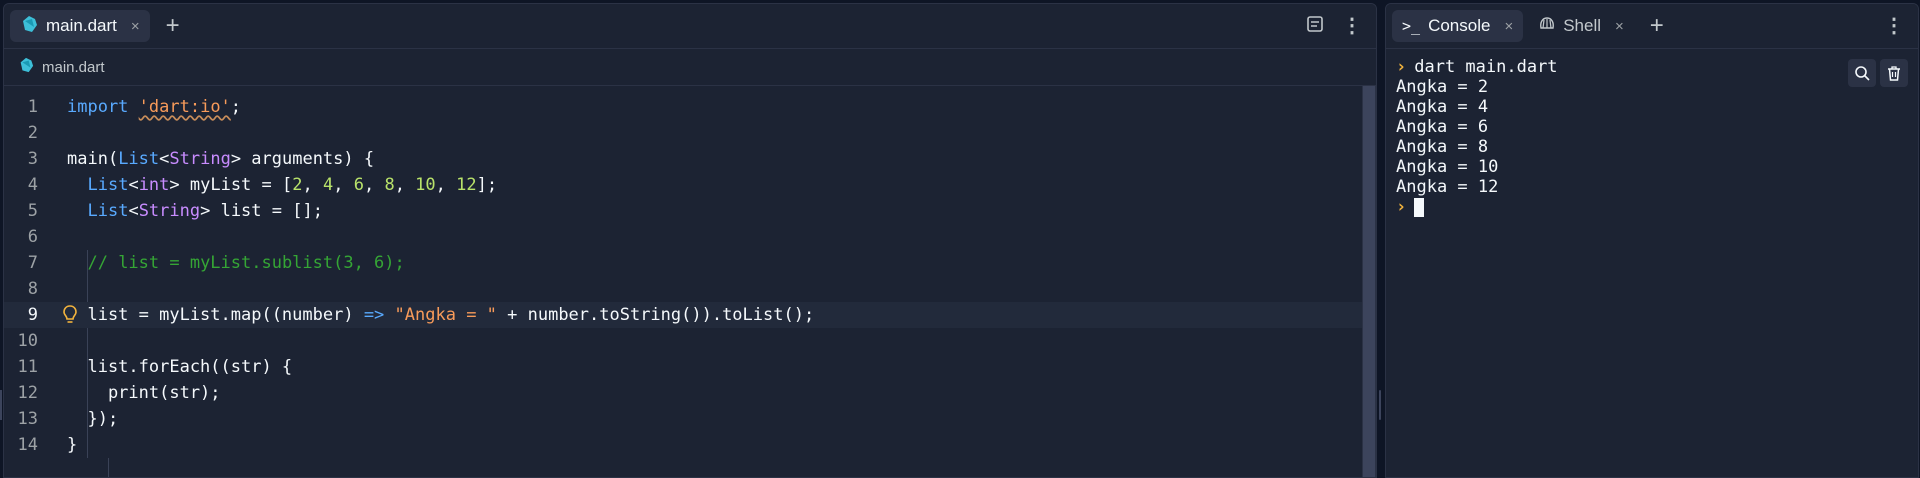 The image size is (1920, 478). I want to click on console-tools, so click(1878, 73).